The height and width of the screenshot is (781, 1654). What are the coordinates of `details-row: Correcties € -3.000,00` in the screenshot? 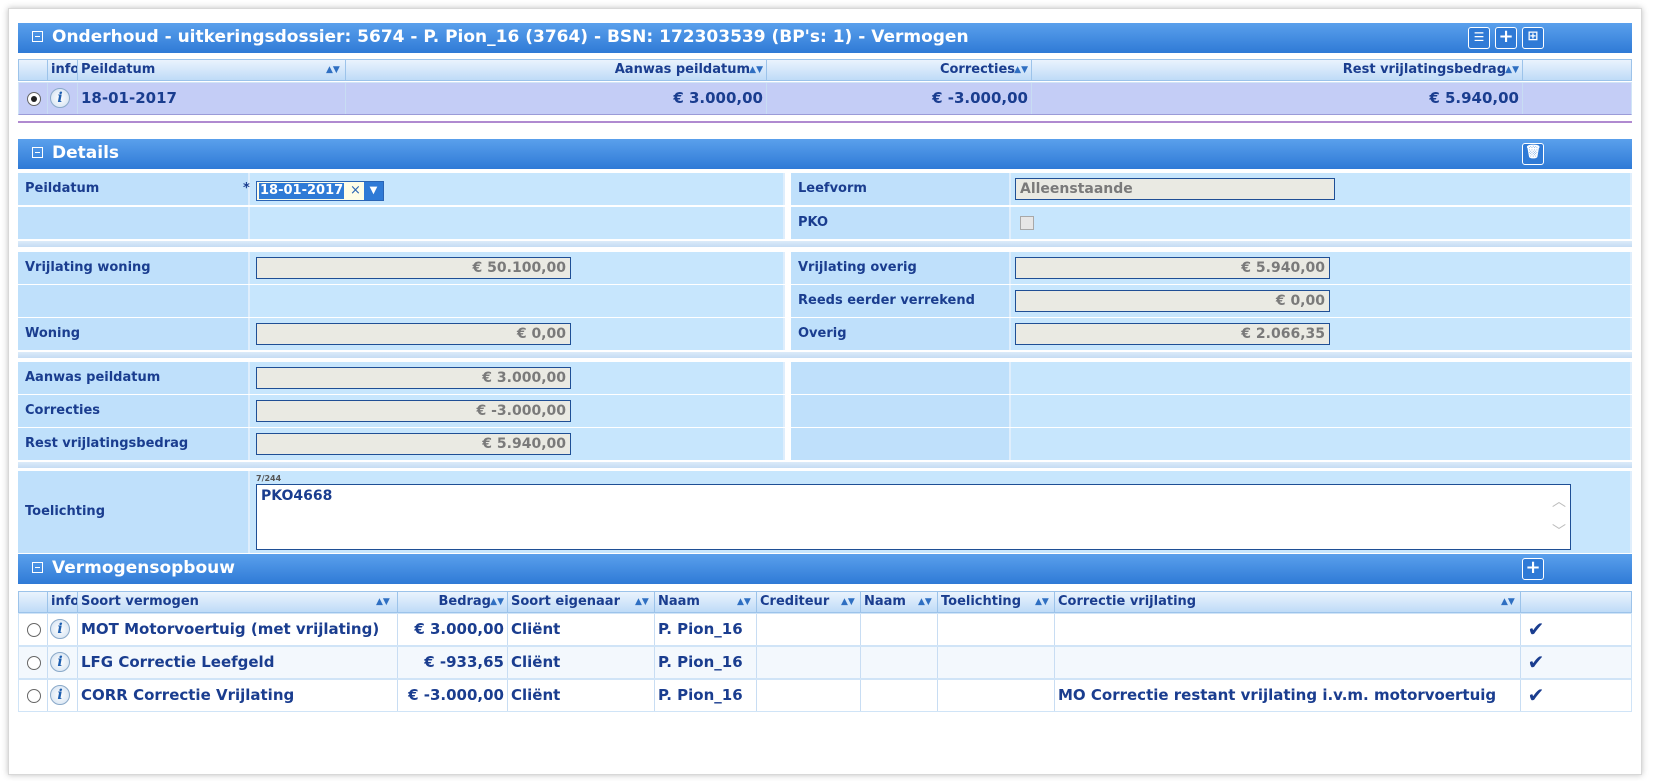 It's located at (825, 411).